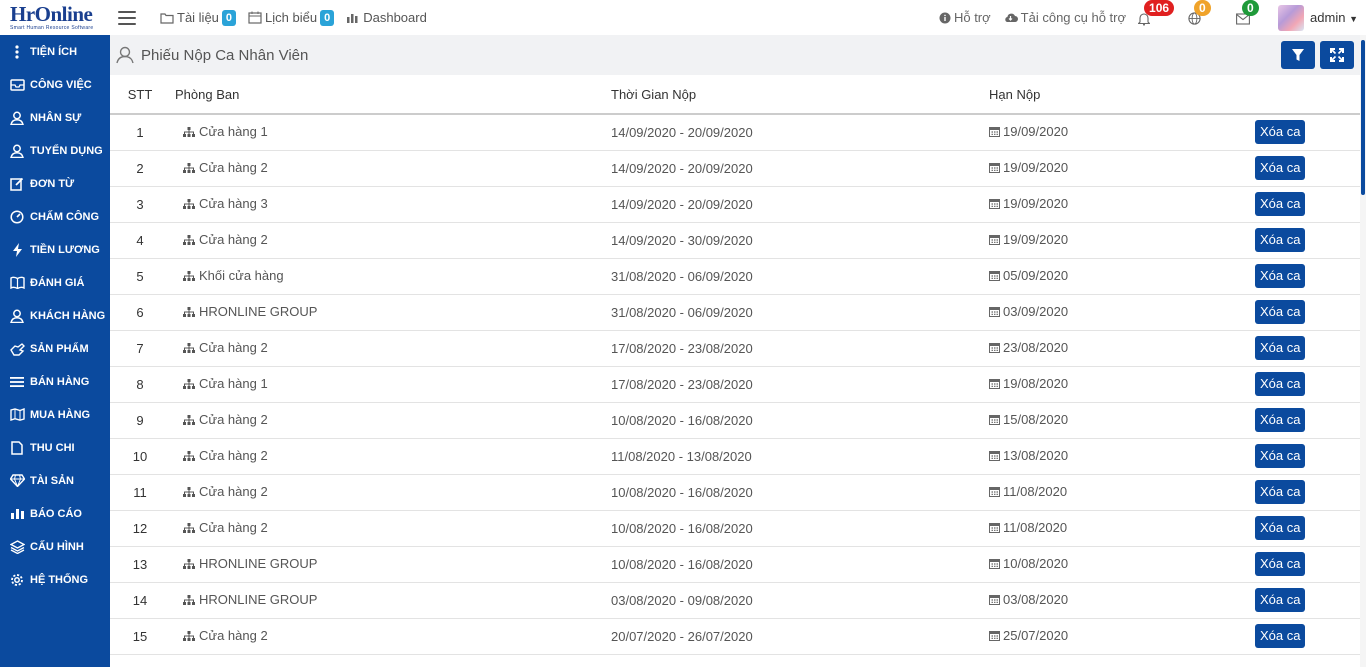  What do you see at coordinates (55, 51) in the screenshot?
I see `sidebar-item-tien-ich: TIỆN ÍCH` at bounding box center [55, 51].